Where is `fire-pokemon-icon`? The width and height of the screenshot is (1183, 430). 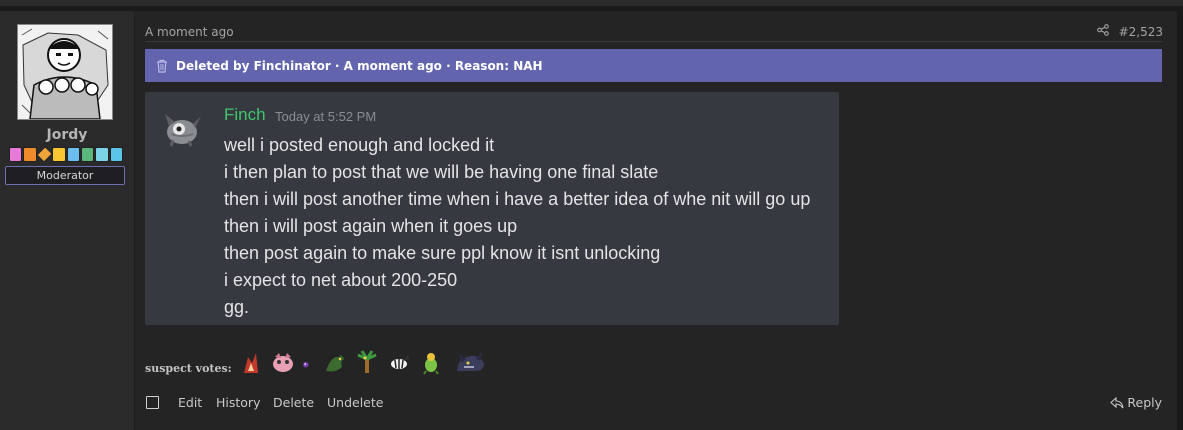 fire-pokemon-icon is located at coordinates (250, 363).